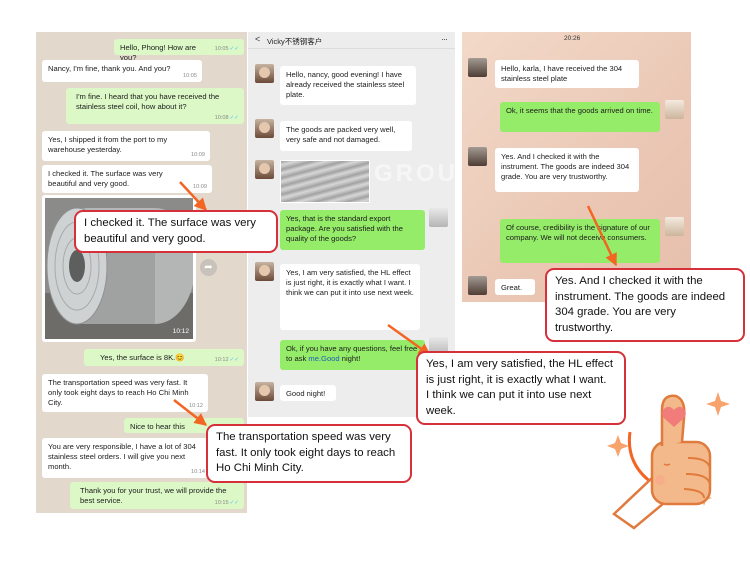 Image resolution: width=750 pixels, height=582 pixels. What do you see at coordinates (190, 412) in the screenshot?
I see `arrow-transport` at bounding box center [190, 412].